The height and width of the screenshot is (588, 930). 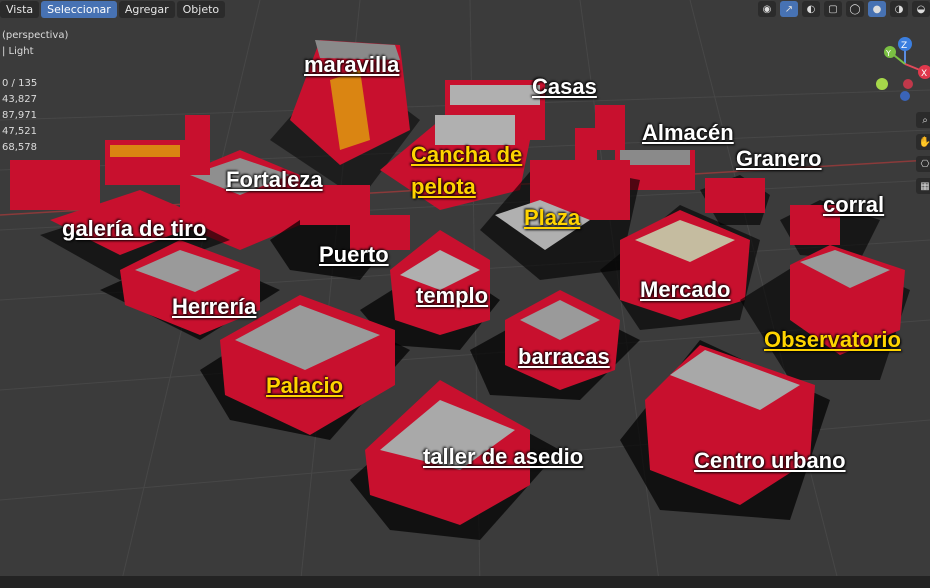 What do you see at coordinates (899, 9) in the screenshot?
I see `material-shading-icon: ◑` at bounding box center [899, 9].